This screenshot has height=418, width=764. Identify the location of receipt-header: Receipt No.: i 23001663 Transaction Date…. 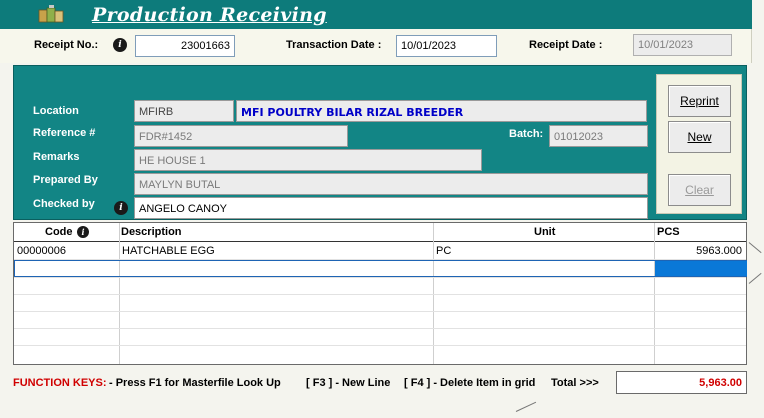
(376, 46).